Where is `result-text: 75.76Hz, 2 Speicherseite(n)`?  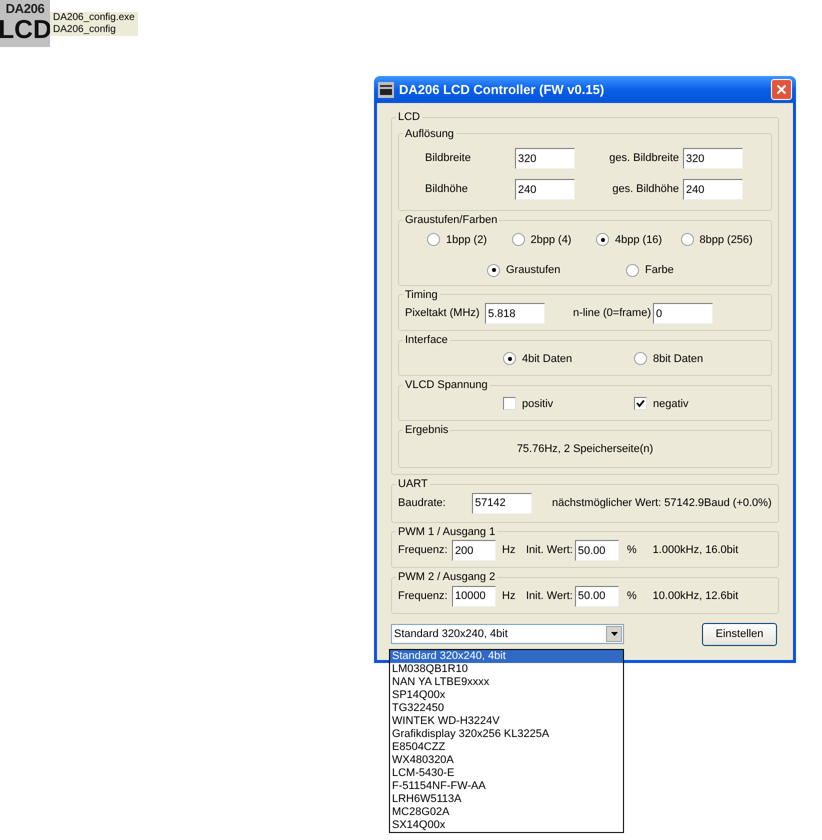
result-text: 75.76Hz, 2 Speicherseite(n) is located at coordinates (585, 449).